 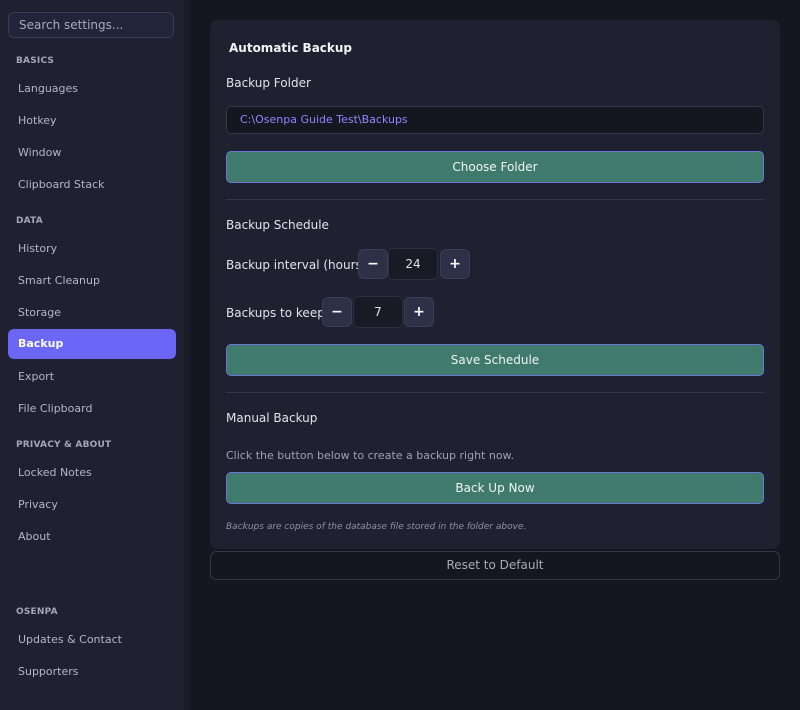 I want to click on interval-decrement-button: −, so click(x=373, y=264).